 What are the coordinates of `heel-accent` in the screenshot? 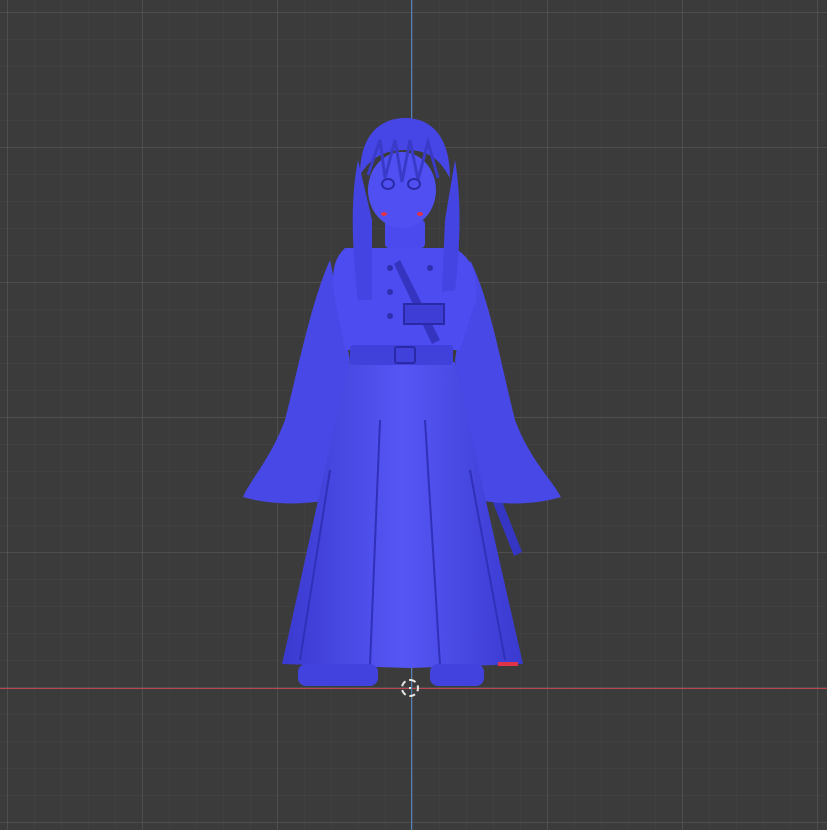 It's located at (508, 664).